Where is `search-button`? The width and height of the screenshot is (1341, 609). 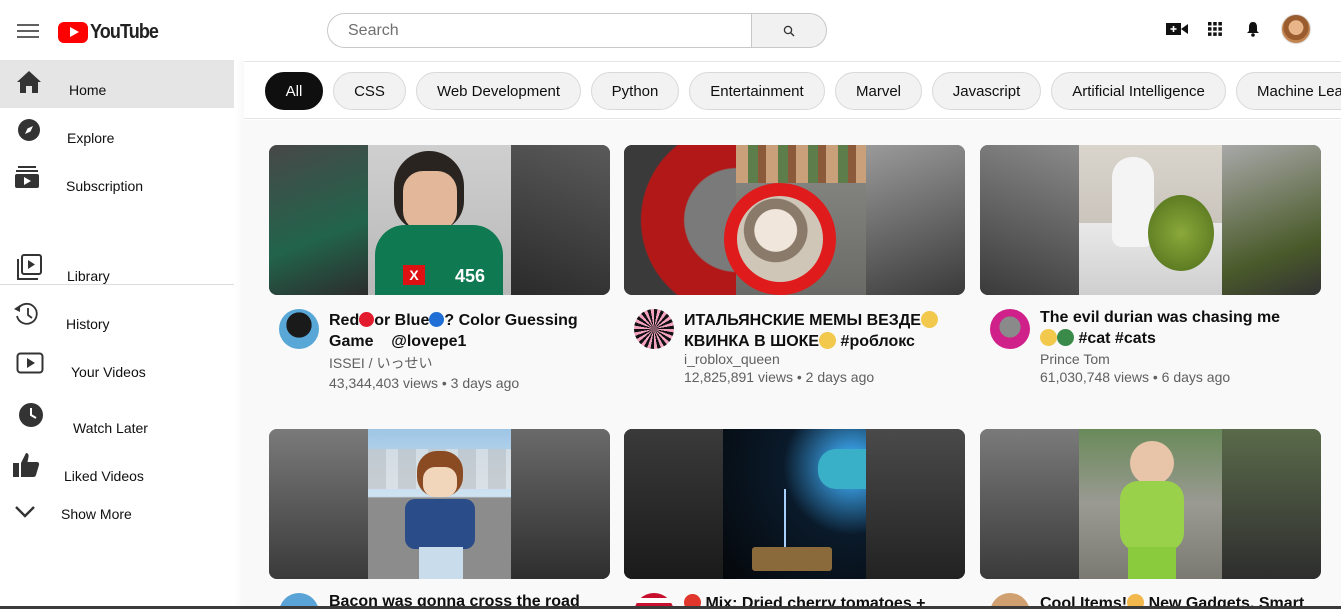 search-button is located at coordinates (789, 30).